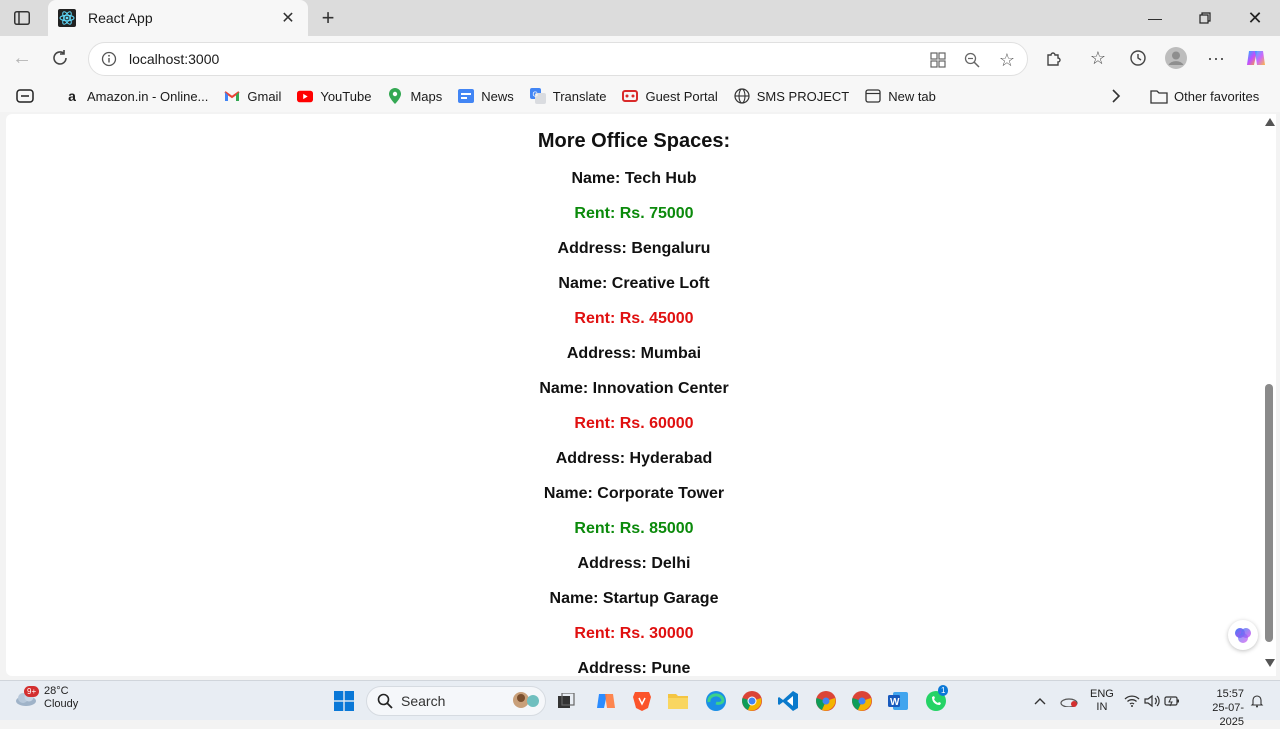  Describe the element at coordinates (895, 702) in the screenshot. I see `svg-text: W` at that location.